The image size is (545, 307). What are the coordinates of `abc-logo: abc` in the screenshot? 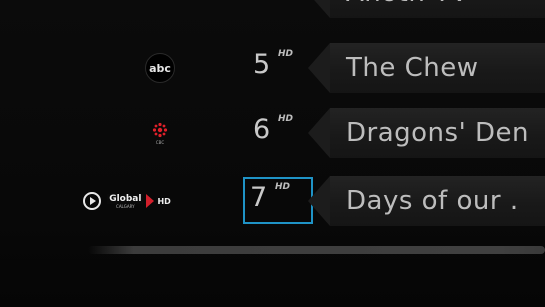 It's located at (160, 68).